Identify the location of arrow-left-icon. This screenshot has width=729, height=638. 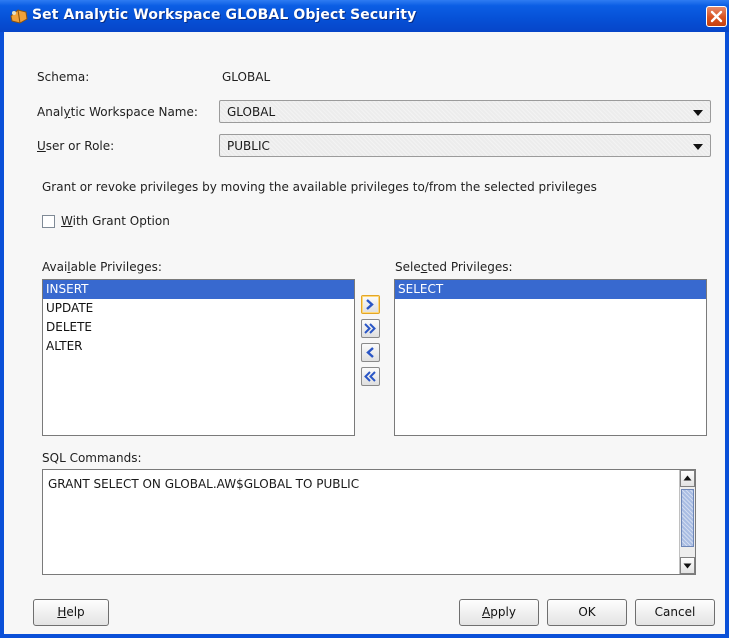
(370, 352).